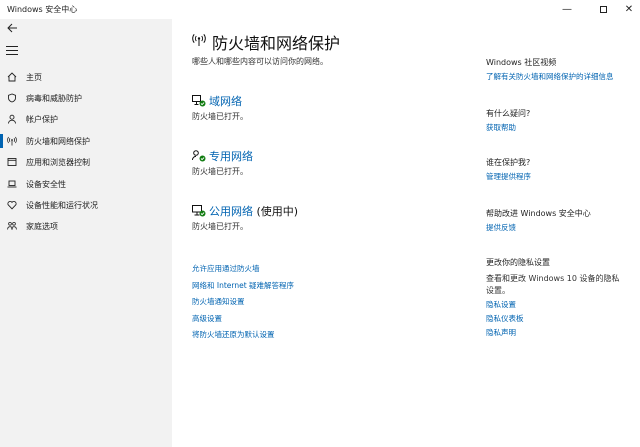 This screenshot has width=640, height=447. Describe the element at coordinates (218, 301) in the screenshot. I see `firewall-notification-settings-link: 防火墙通知设置` at that location.